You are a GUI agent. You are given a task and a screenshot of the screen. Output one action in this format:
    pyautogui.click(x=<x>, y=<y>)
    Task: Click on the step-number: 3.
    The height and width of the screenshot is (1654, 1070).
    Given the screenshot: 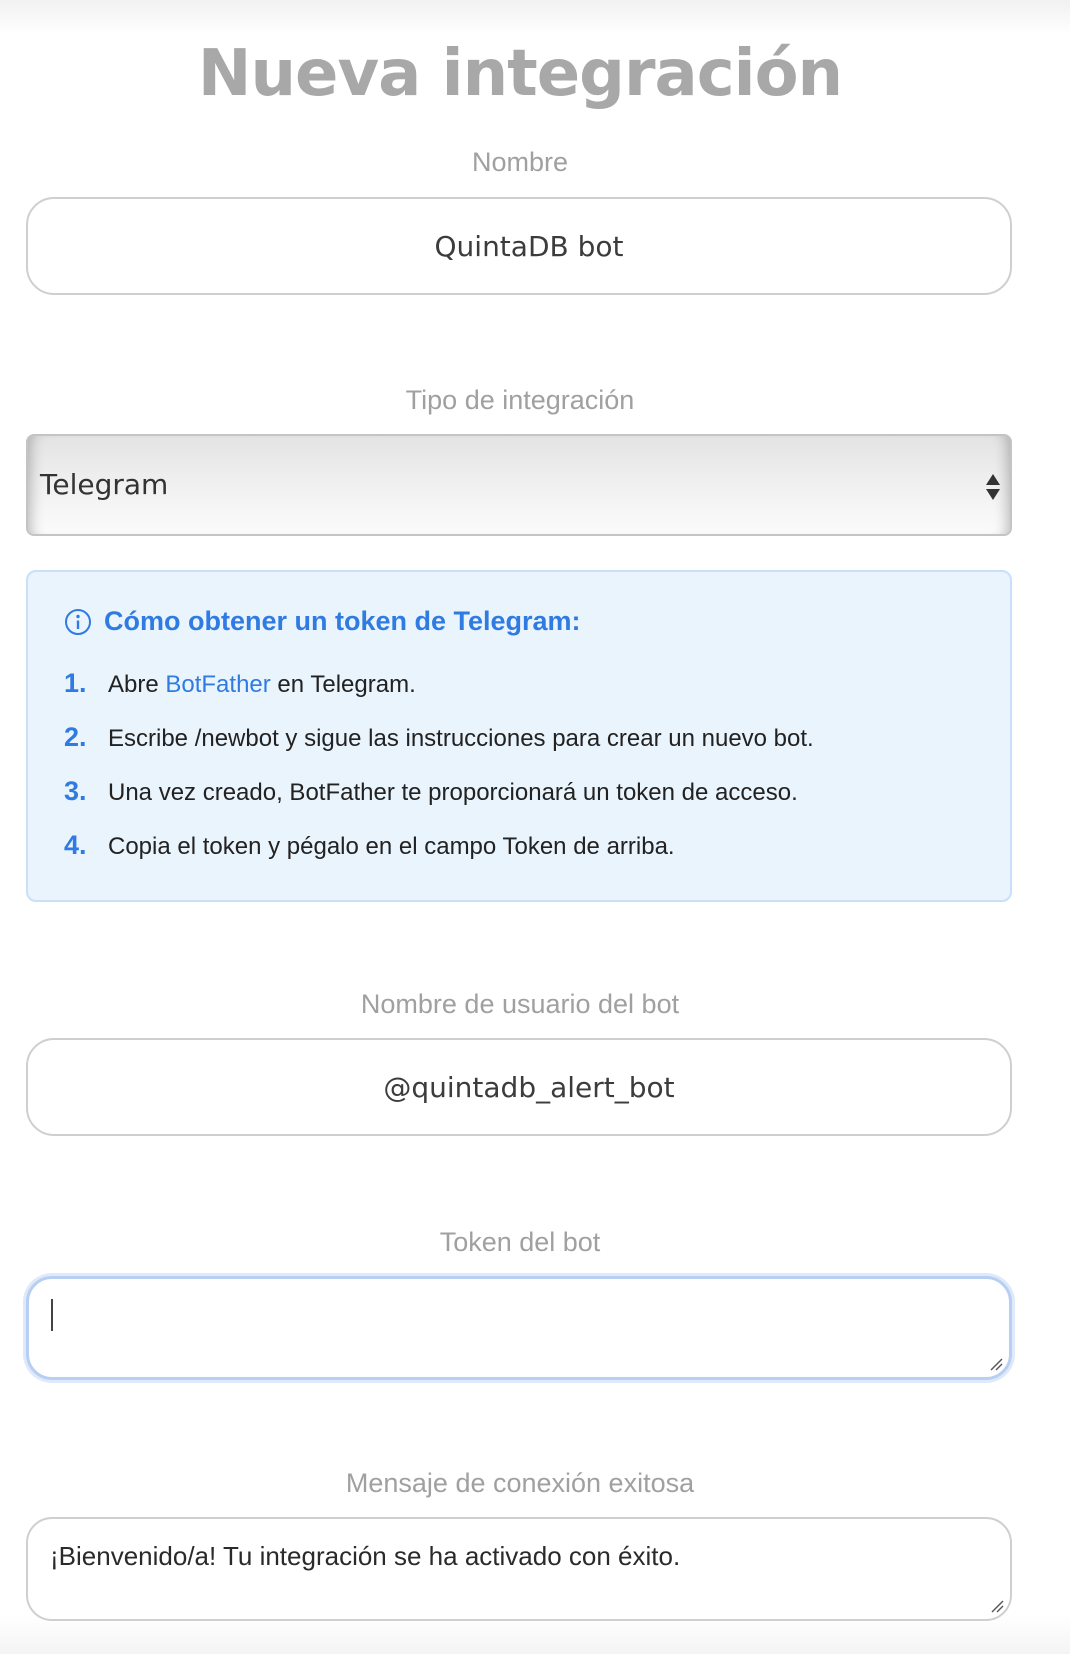 What is the action you would take?
    pyautogui.click(x=75, y=791)
    